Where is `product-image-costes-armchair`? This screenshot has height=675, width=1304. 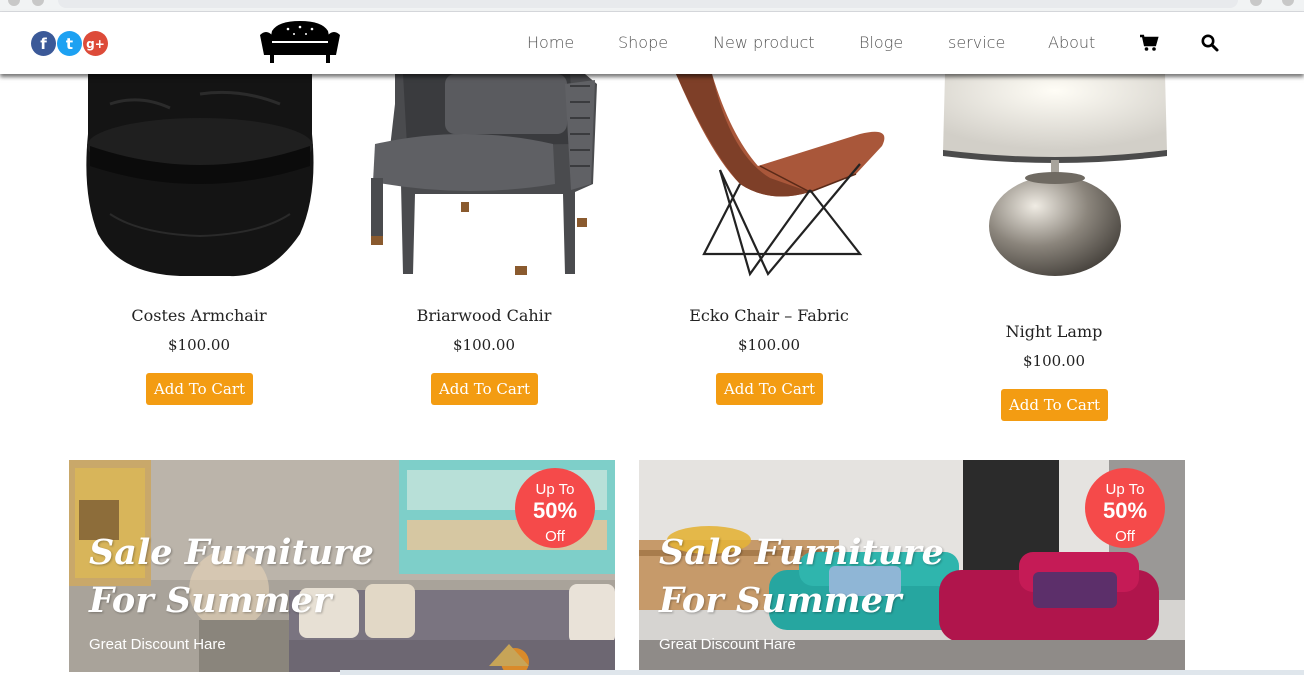
product-image-costes-armchair is located at coordinates (200, 176).